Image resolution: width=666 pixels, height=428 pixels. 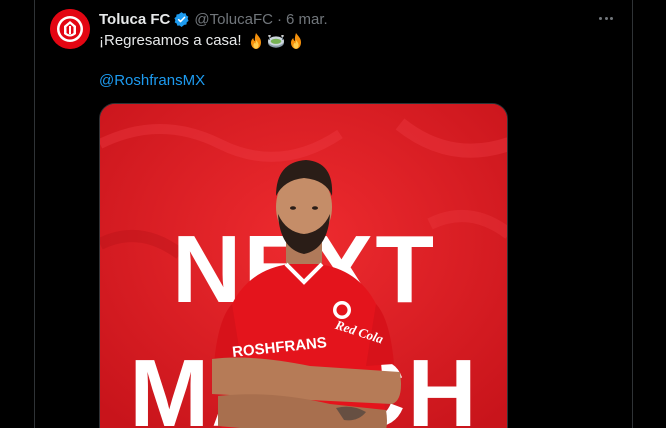 I want to click on column-border-right, so click(x=632, y=214).